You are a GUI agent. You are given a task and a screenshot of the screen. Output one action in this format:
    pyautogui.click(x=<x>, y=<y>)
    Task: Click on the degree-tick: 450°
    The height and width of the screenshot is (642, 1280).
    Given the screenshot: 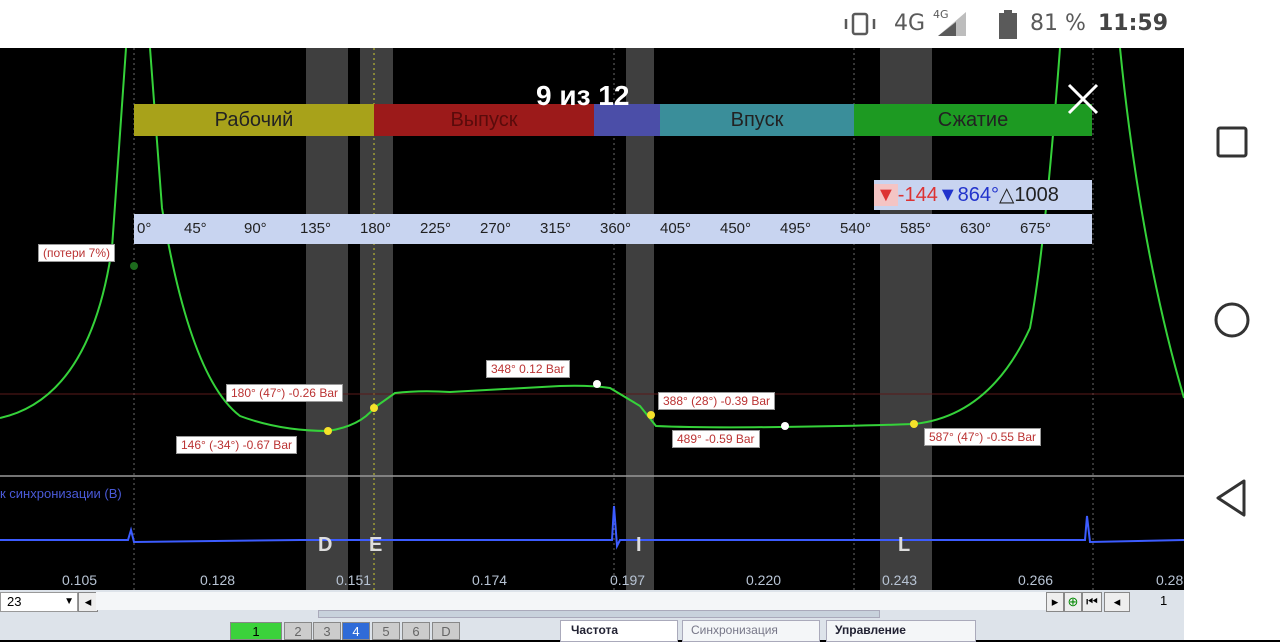 What is the action you would take?
    pyautogui.click(x=736, y=228)
    